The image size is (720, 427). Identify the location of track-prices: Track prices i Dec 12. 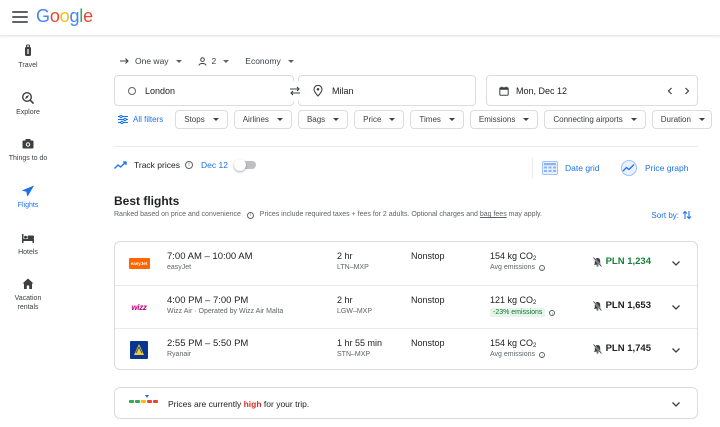
(185, 165).